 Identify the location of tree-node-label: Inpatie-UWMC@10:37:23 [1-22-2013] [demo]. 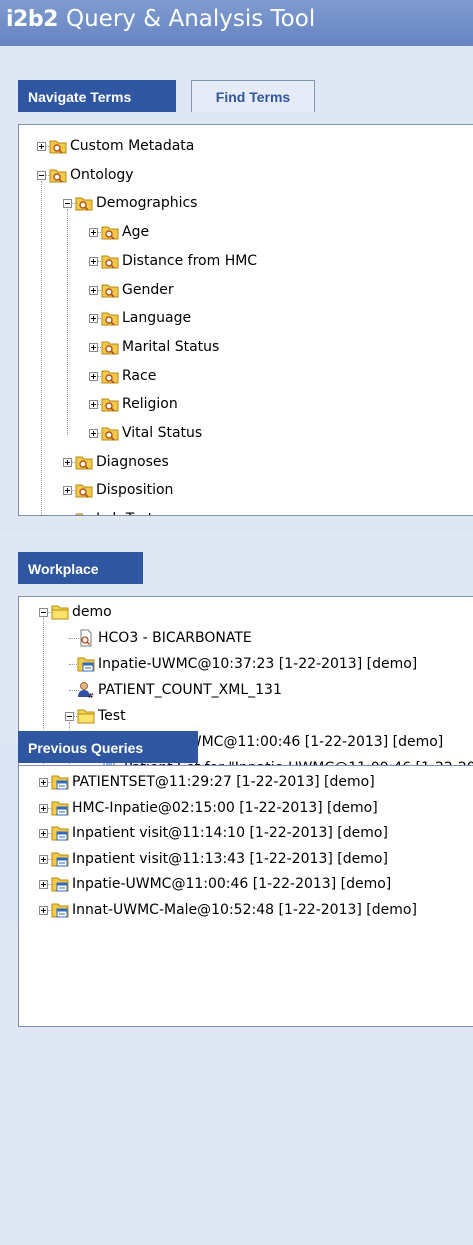
(258, 664).